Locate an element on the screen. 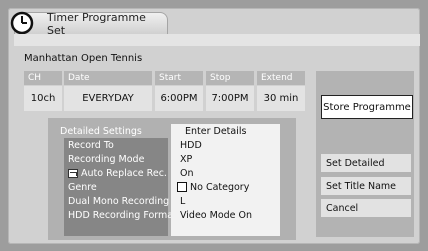 This screenshot has width=428, height=251. enter-details-button: Enter Details is located at coordinates (225, 131).